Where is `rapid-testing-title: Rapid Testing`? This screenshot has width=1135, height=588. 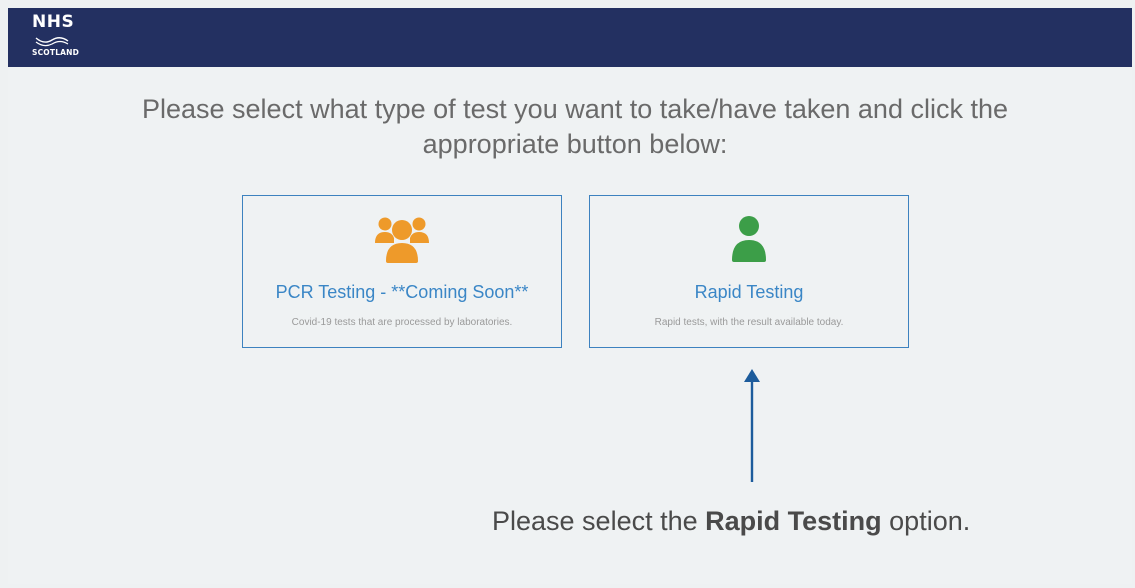 rapid-testing-title: Rapid Testing is located at coordinates (749, 292).